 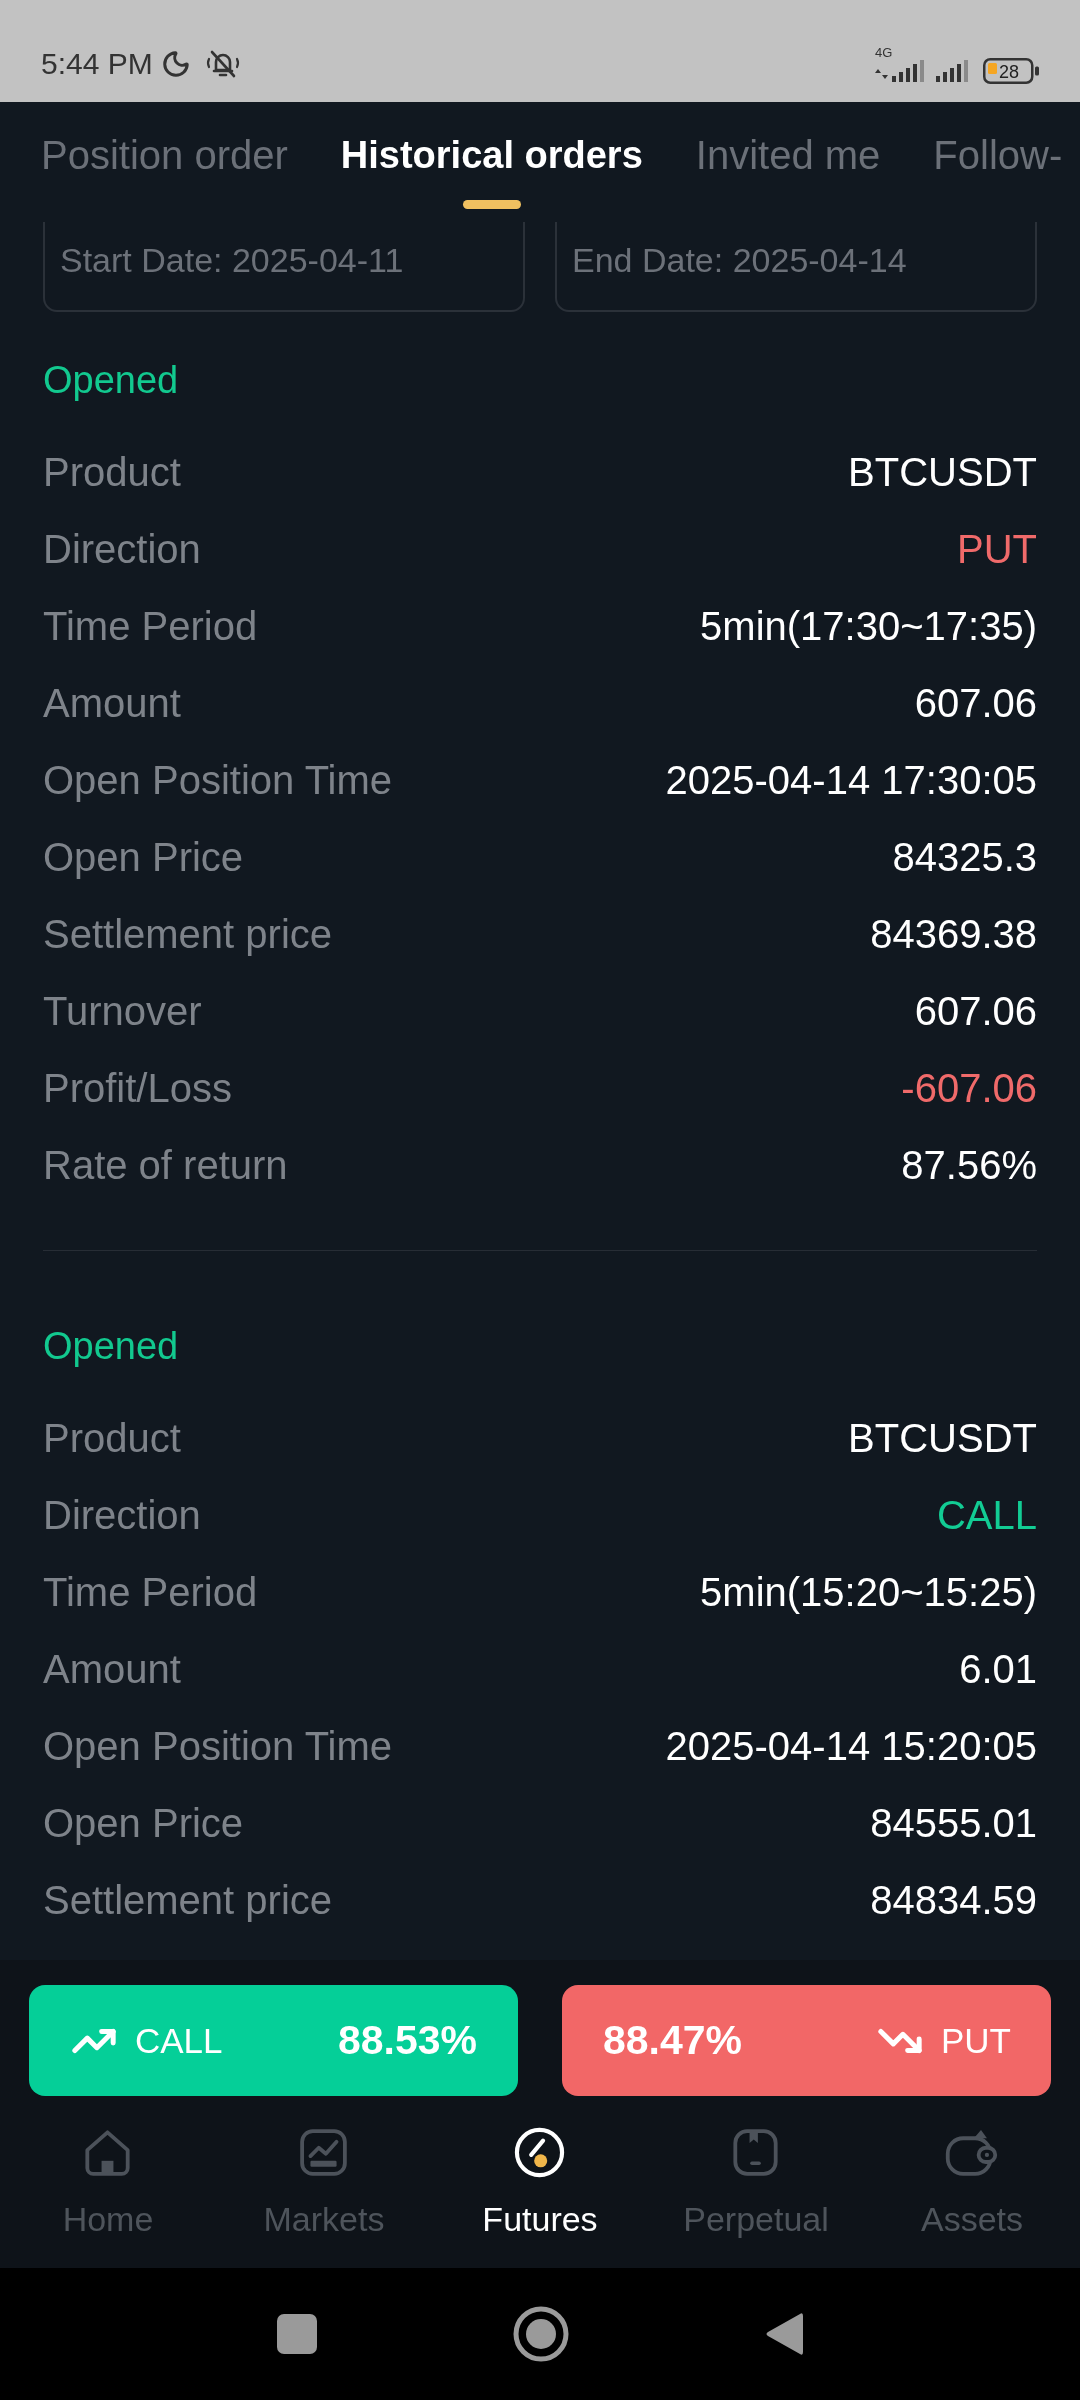 What do you see at coordinates (284, 267) in the screenshot?
I see `start-date-field: Start Date: 2025-04-11` at bounding box center [284, 267].